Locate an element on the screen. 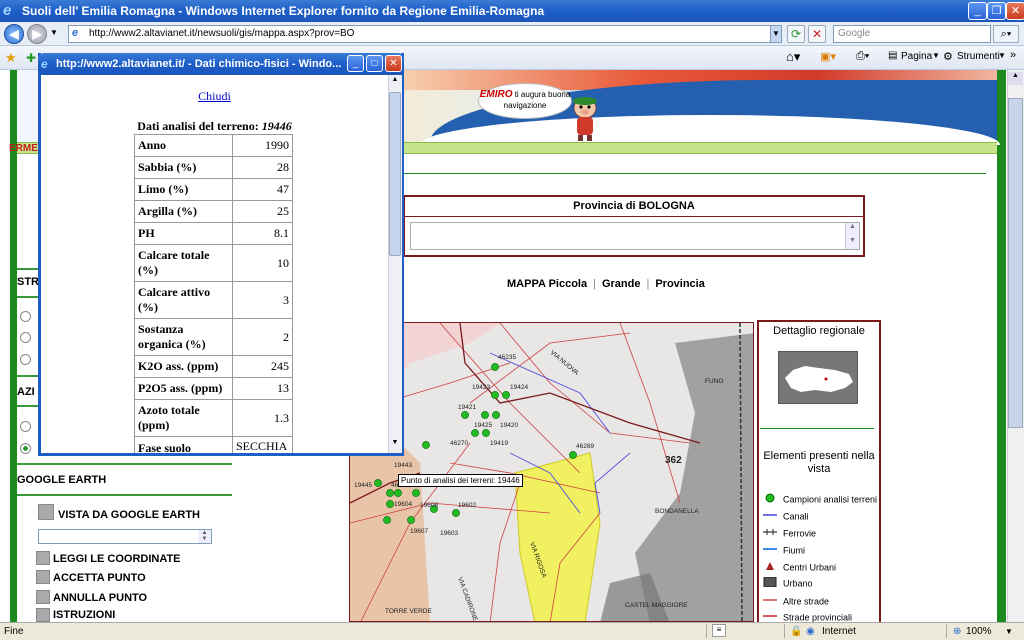  page-menu-arrow-icon: ▼ is located at coordinates (936, 55).